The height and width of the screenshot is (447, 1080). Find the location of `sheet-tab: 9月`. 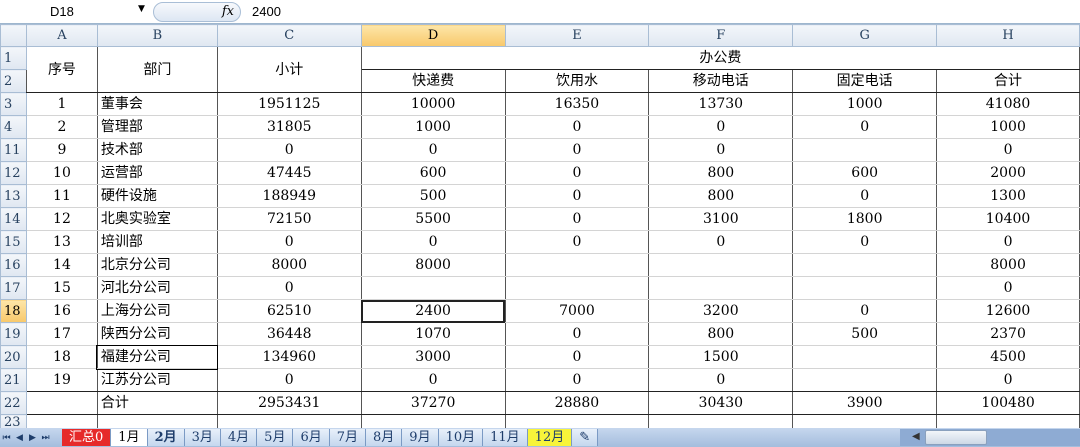

sheet-tab: 9月 is located at coordinates (420, 437).